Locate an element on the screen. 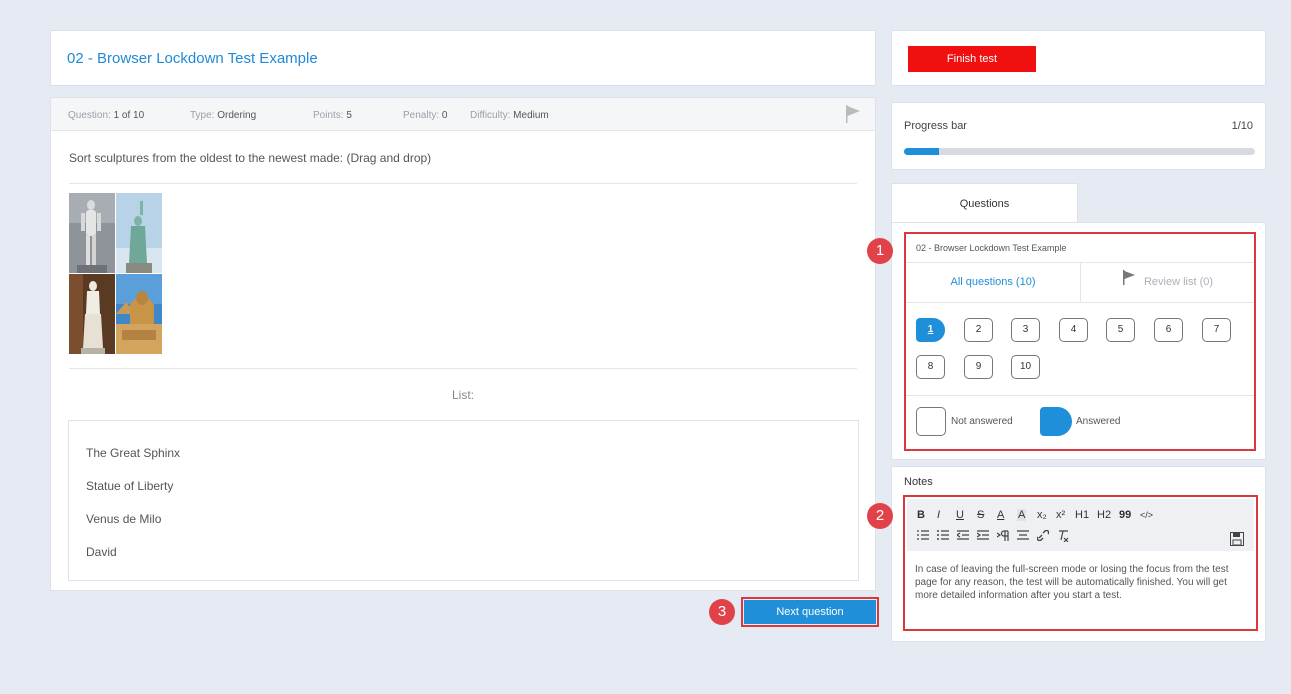 This screenshot has width=1291, height=694. next-question-button: Next question is located at coordinates (810, 612).